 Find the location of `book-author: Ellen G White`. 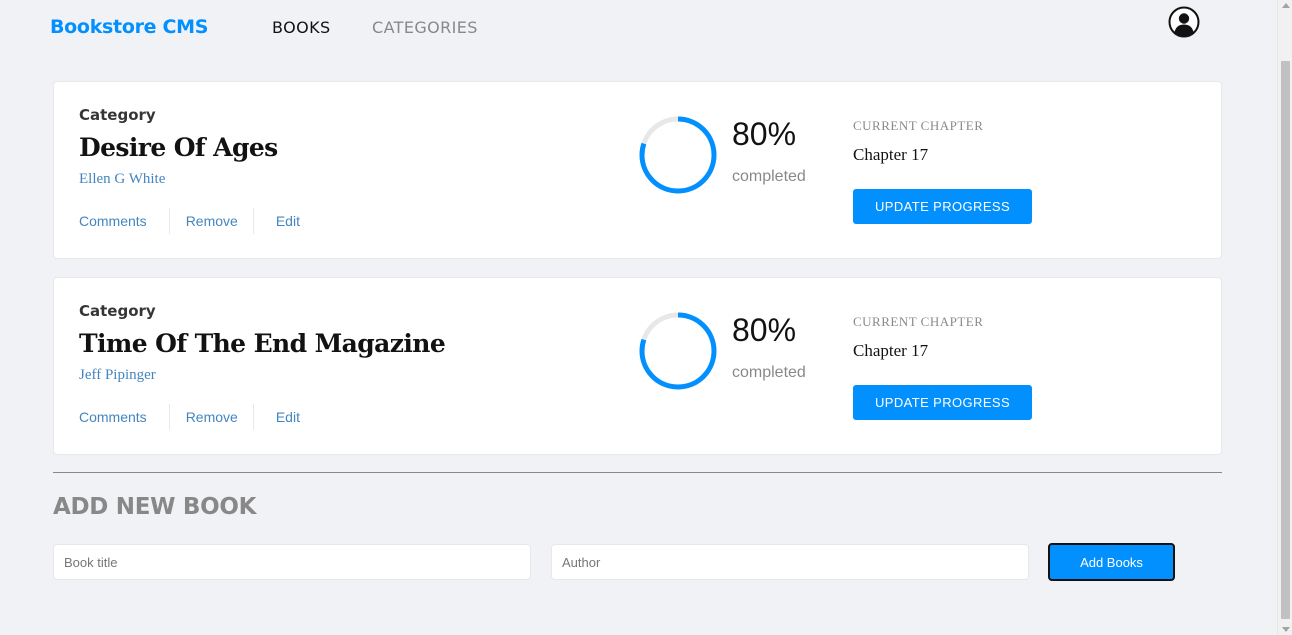

book-author: Ellen G White is located at coordinates (122, 179).